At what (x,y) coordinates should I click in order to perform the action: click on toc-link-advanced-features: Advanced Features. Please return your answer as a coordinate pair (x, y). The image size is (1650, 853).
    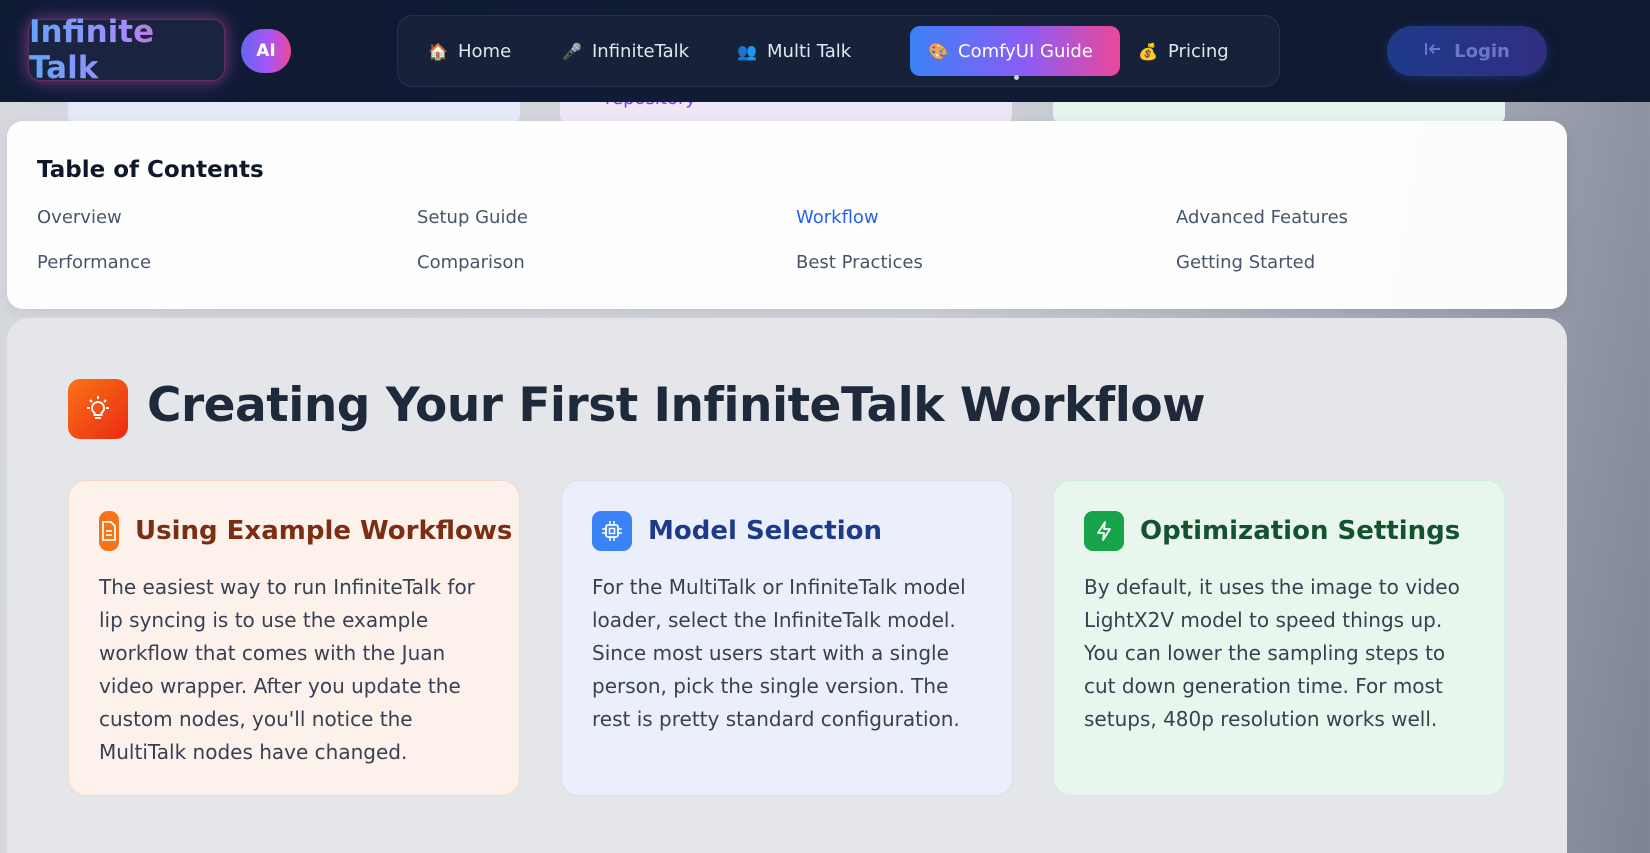
    Looking at the image, I should click on (1262, 217).